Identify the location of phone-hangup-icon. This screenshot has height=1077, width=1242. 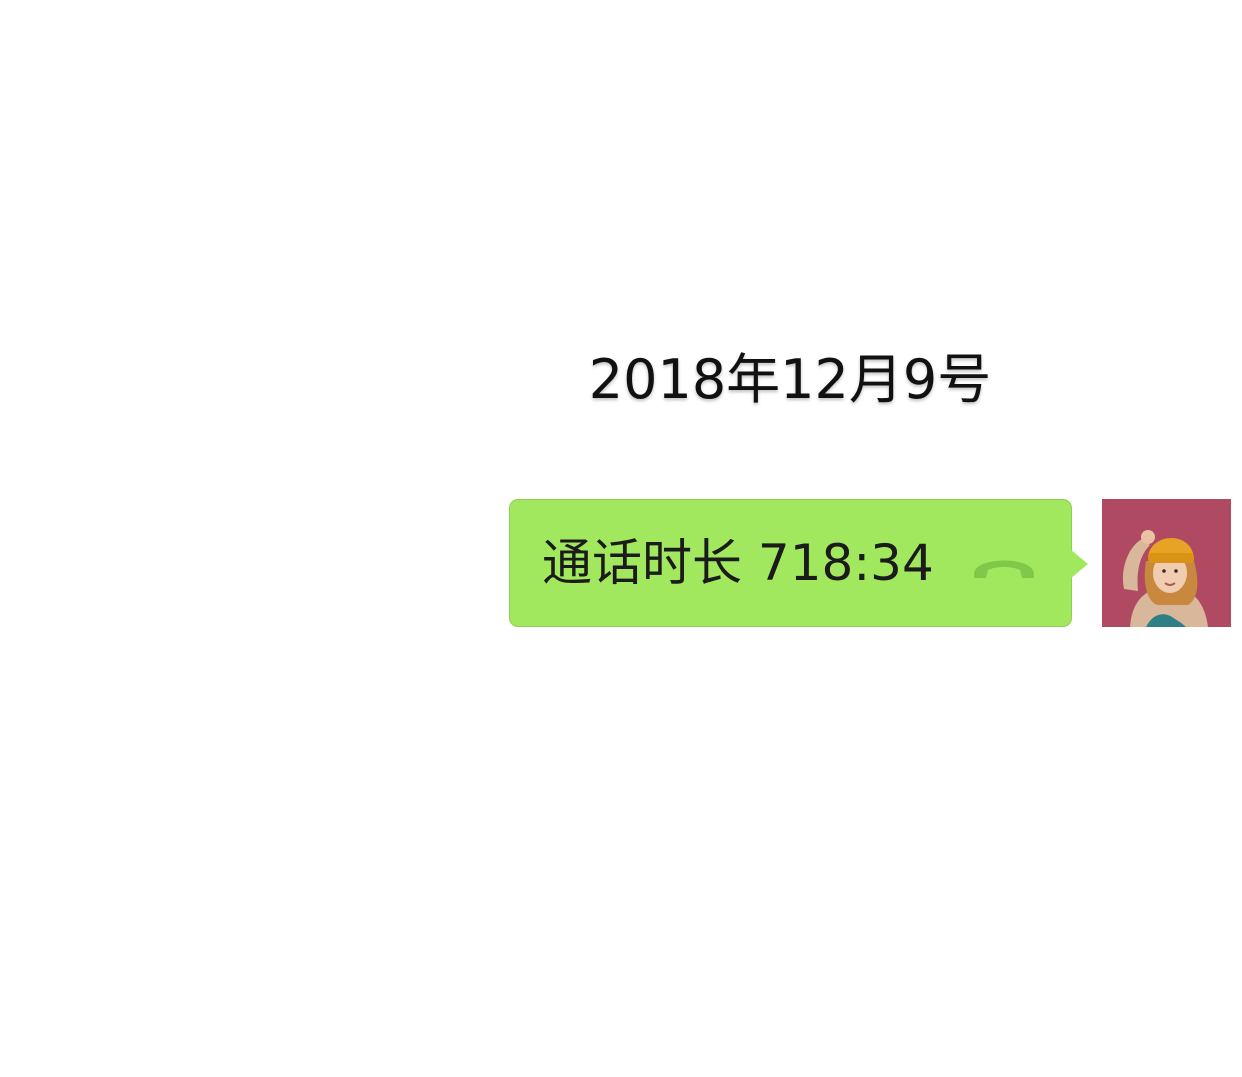
(1004, 564).